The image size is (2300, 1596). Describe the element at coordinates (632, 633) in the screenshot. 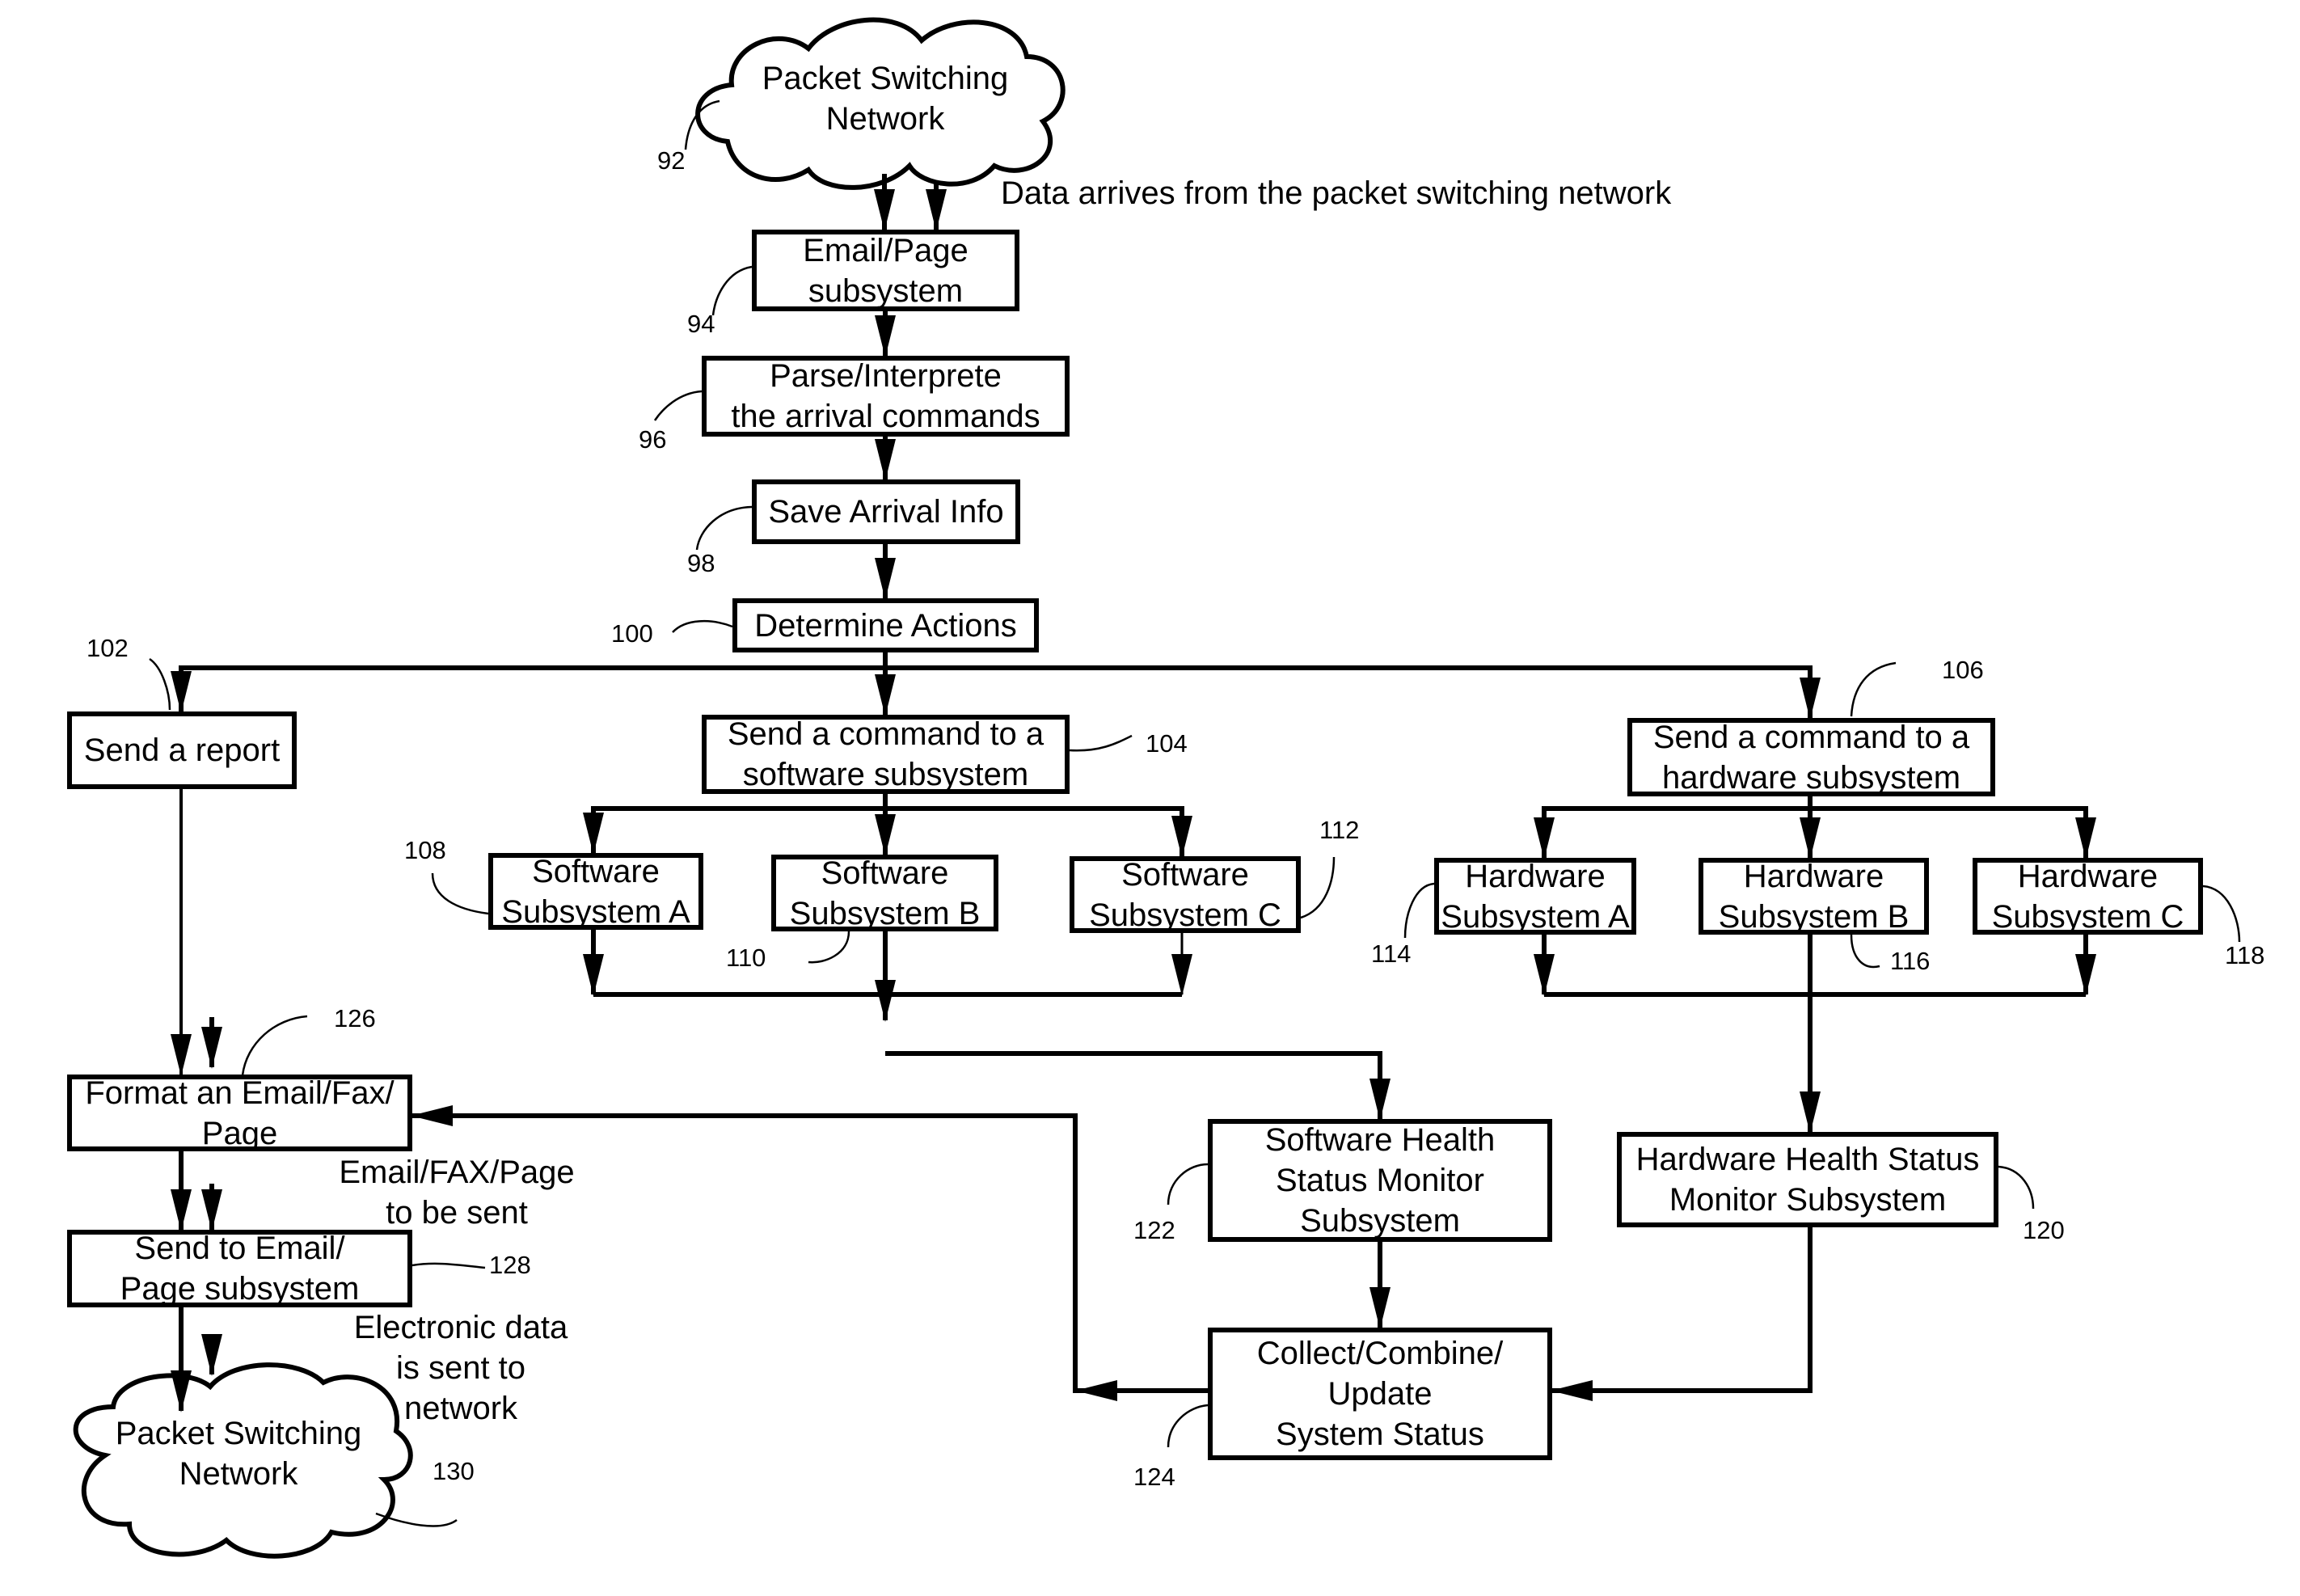

I see `ref-100: 100` at that location.